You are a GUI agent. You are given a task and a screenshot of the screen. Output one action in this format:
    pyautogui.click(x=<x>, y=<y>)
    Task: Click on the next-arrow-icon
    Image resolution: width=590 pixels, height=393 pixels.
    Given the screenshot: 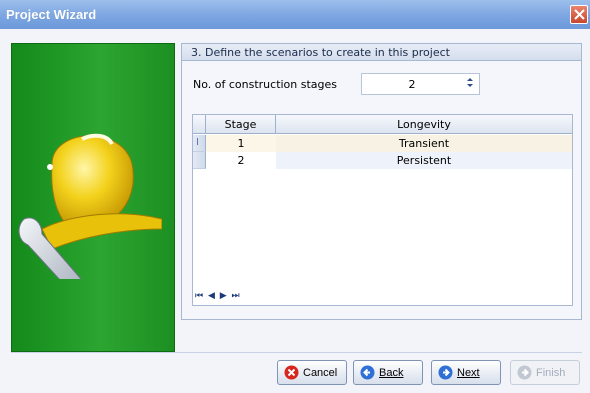 What is the action you would take?
    pyautogui.click(x=445, y=372)
    